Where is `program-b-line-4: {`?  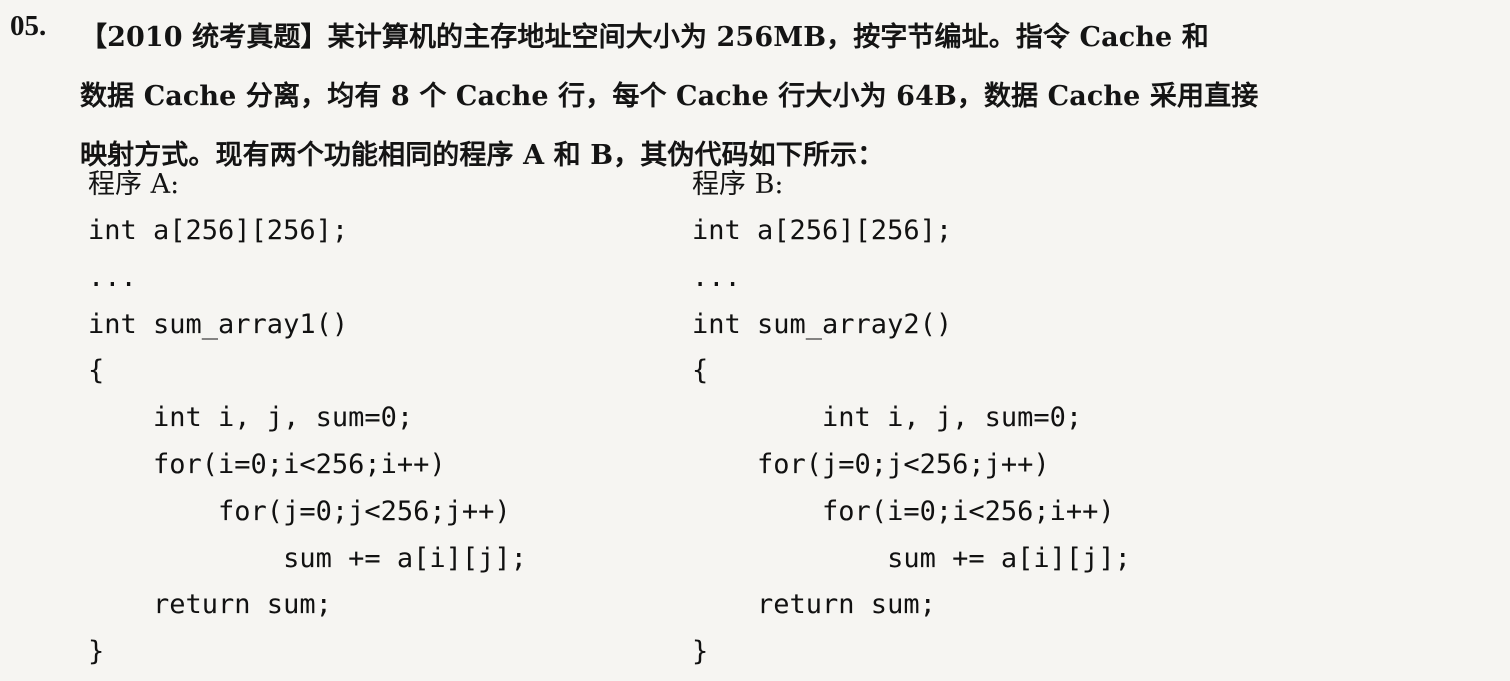
program-b-line-4: { is located at coordinates (700, 371).